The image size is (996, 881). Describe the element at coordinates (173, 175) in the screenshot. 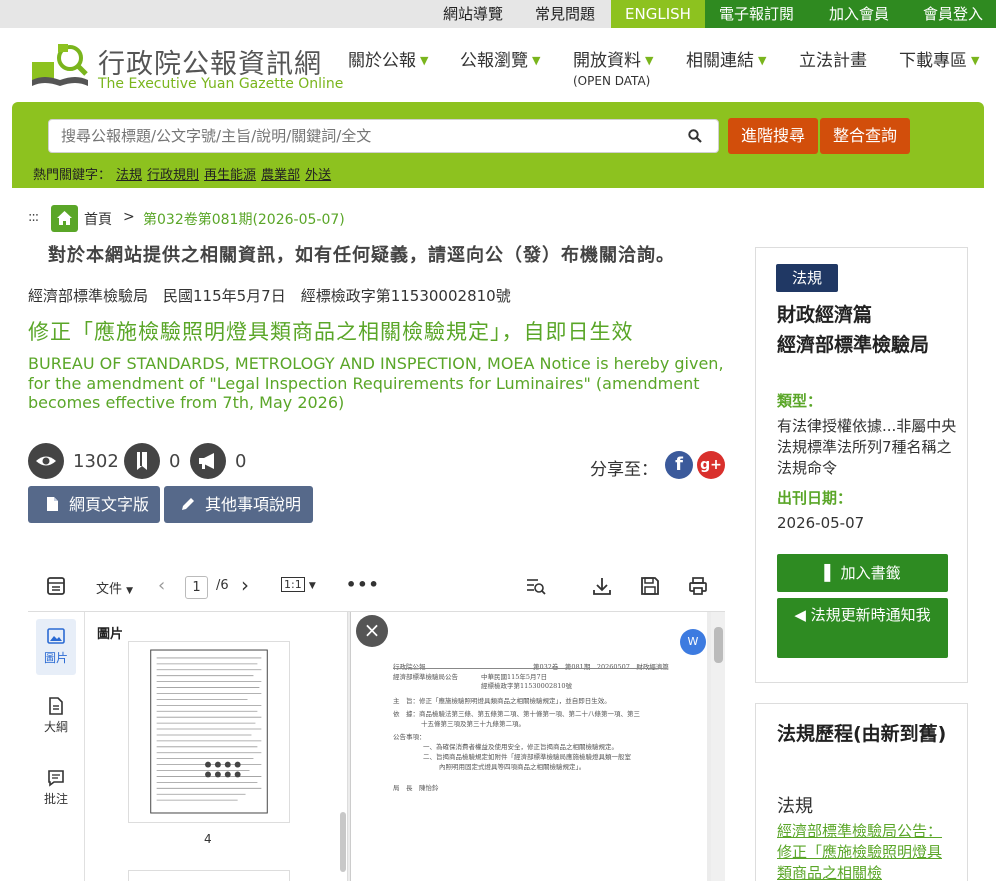

I see `hot-keyword-link: 行政規則` at that location.